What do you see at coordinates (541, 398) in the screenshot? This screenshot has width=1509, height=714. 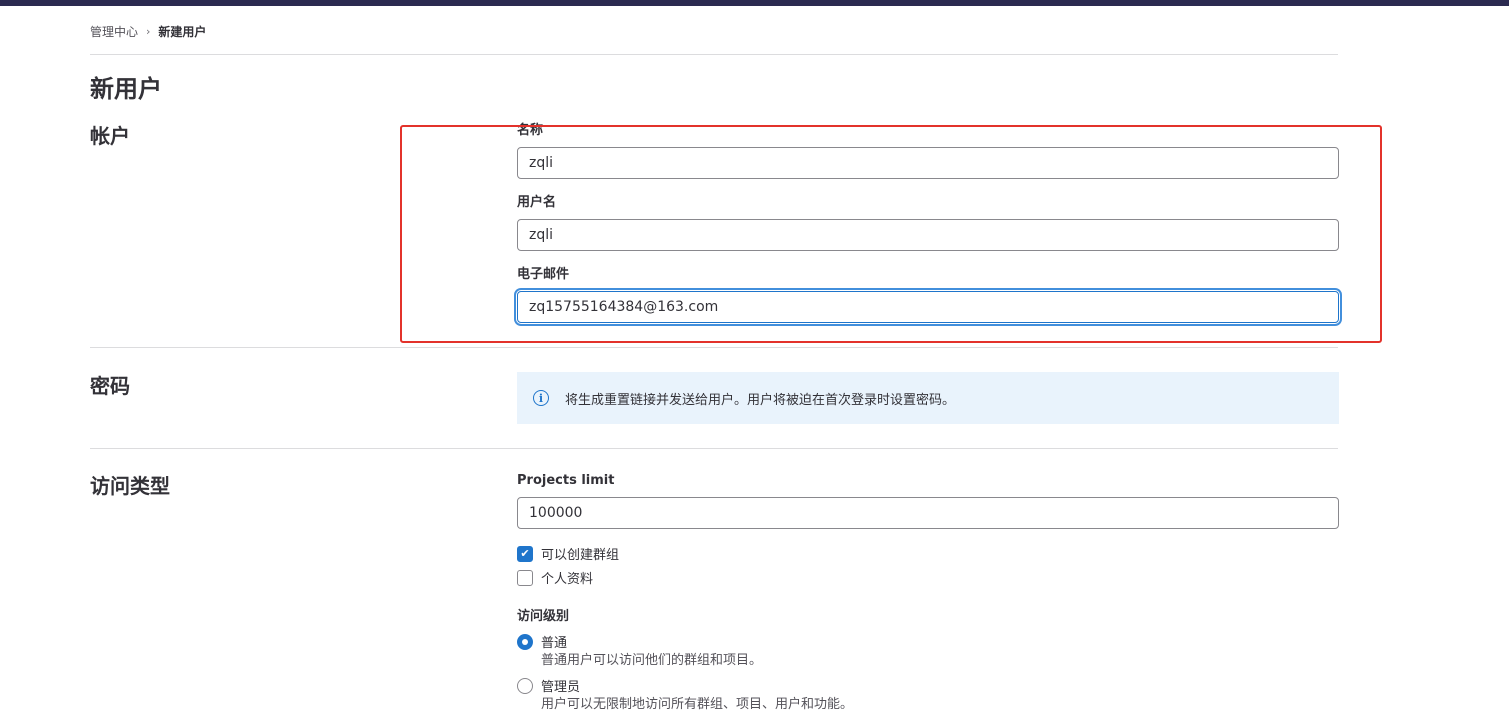 I see `info-icon: i` at bounding box center [541, 398].